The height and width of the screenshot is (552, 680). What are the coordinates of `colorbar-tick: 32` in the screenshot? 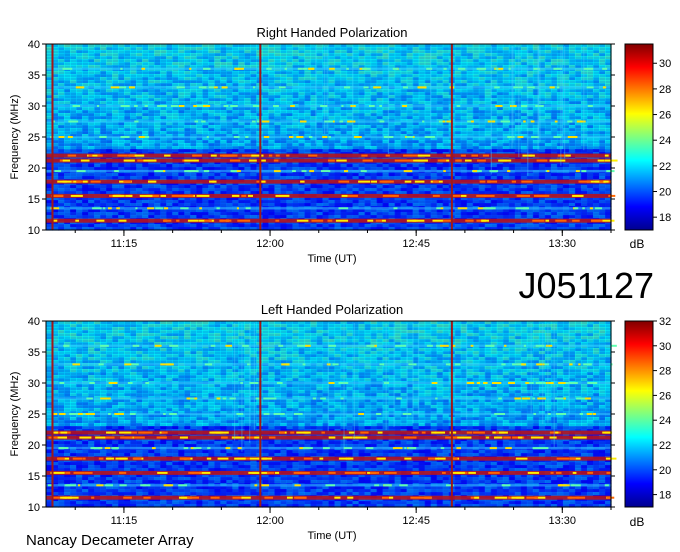 It's located at (662, 322).